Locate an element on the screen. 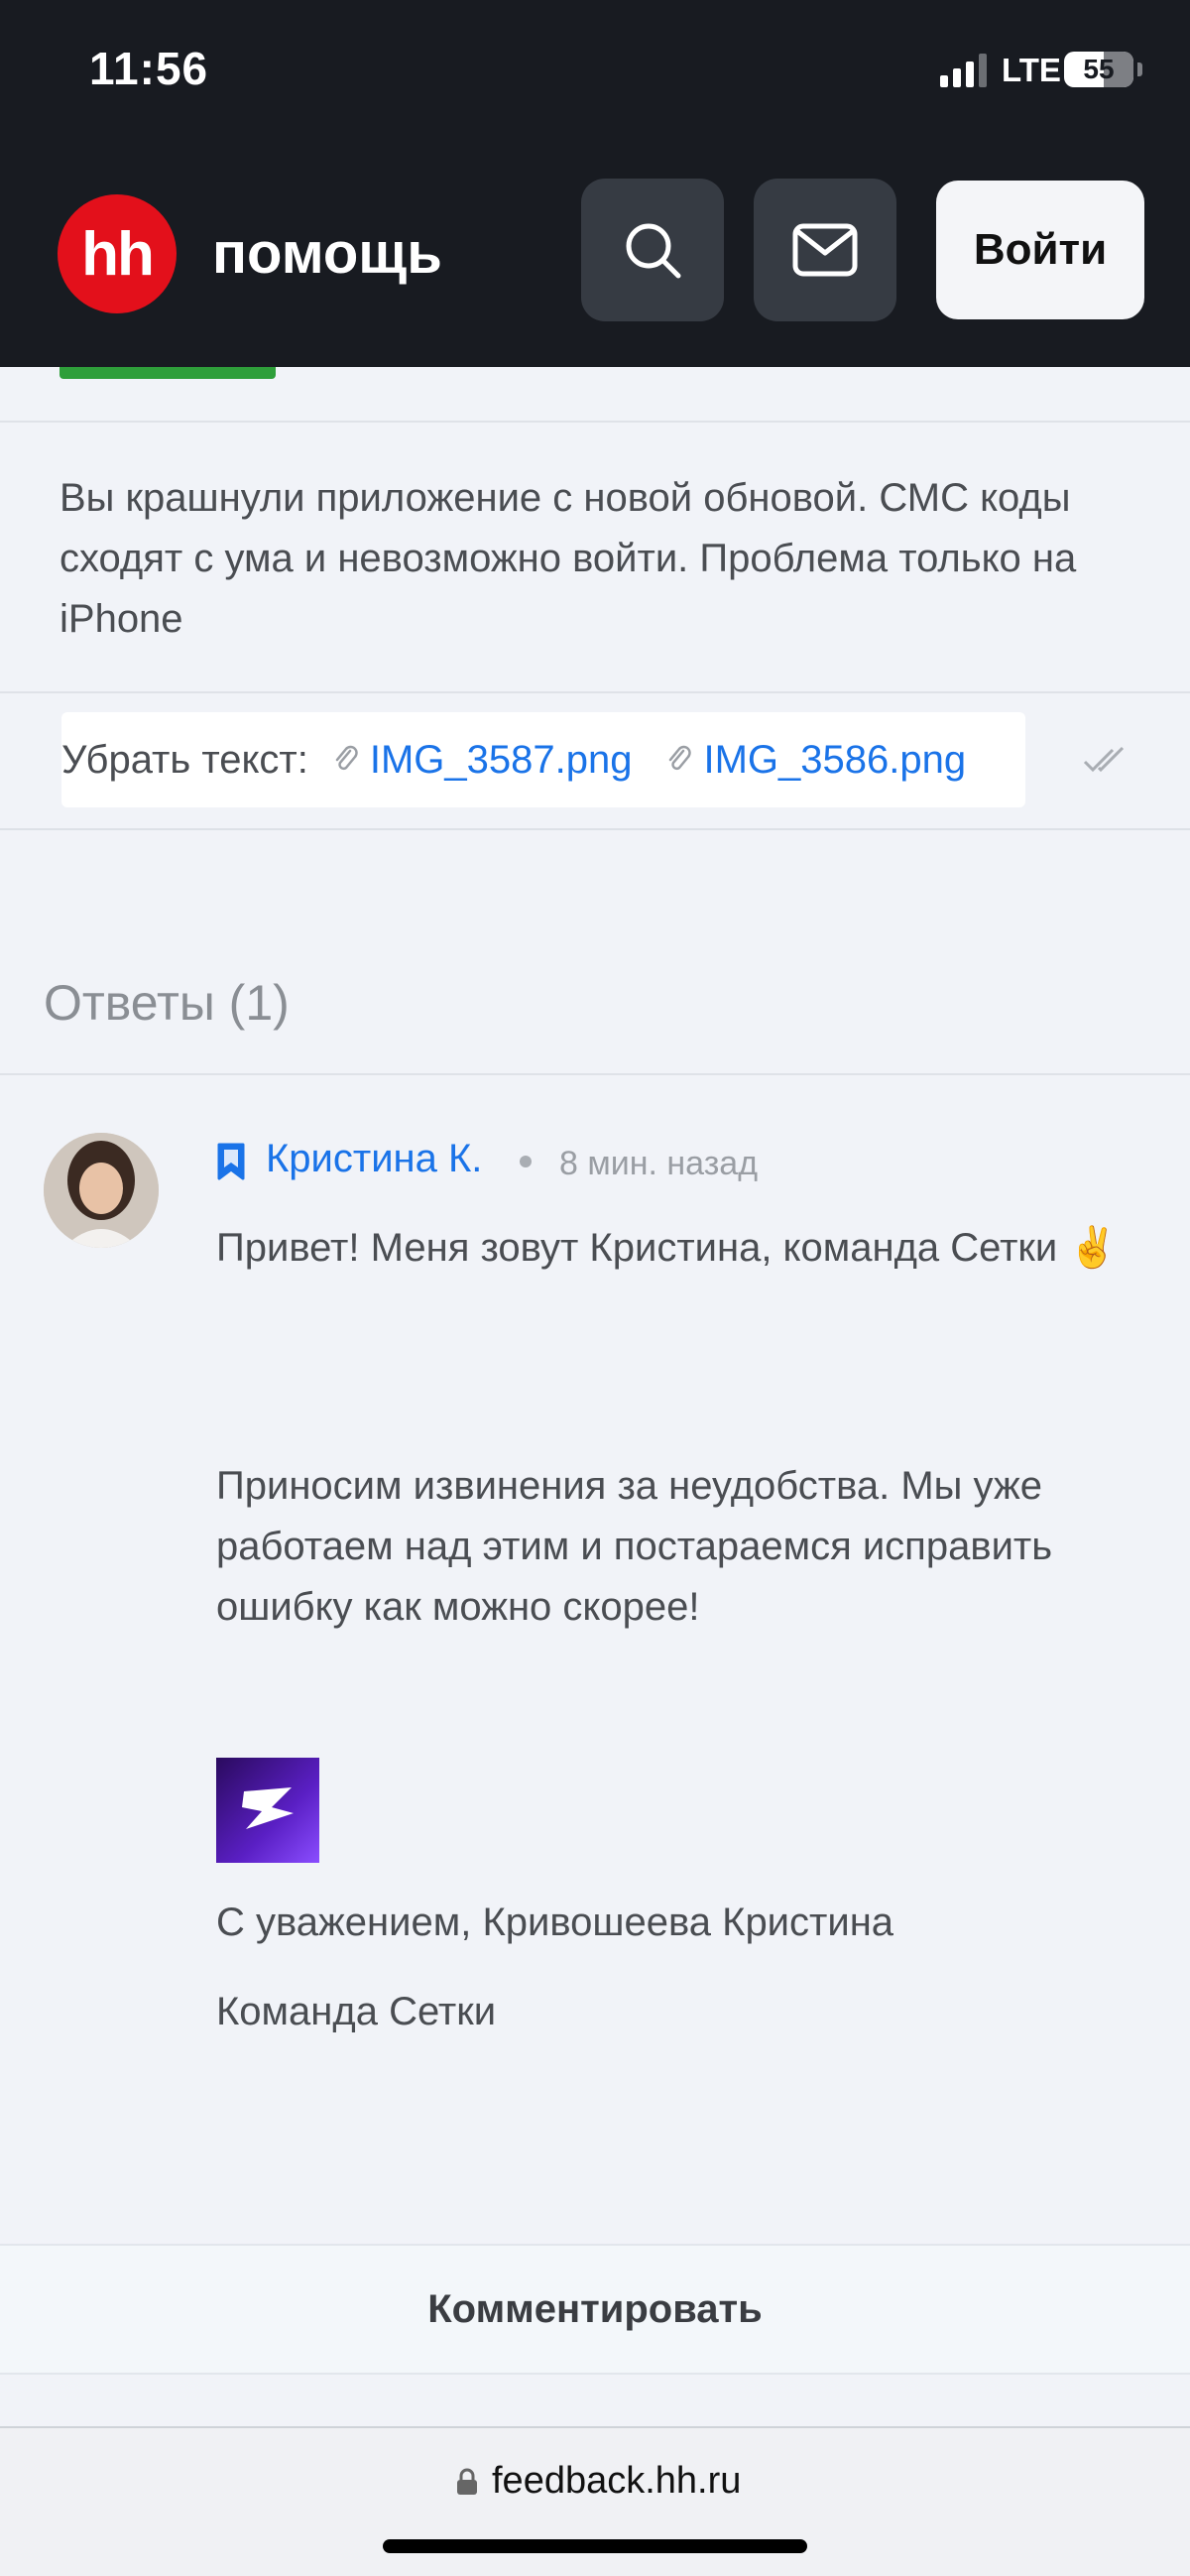 The height and width of the screenshot is (2576, 1190). battery-tip is located at coordinates (1139, 69).